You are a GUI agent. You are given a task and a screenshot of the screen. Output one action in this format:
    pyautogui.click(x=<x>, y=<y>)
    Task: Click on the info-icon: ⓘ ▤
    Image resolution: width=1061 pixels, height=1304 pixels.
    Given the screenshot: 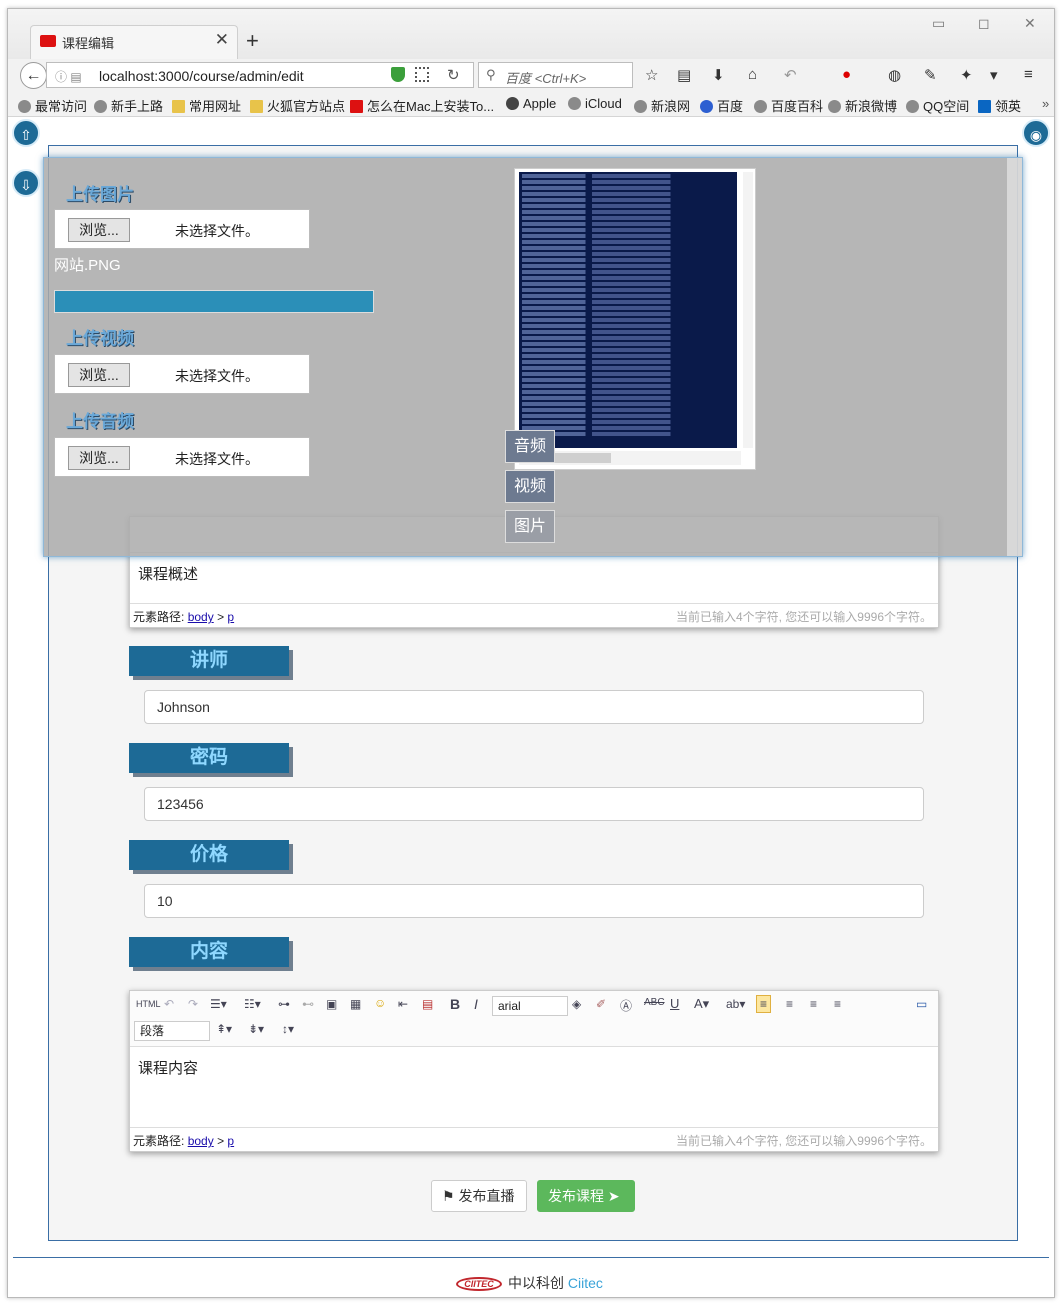 What is the action you would take?
    pyautogui.click(x=68, y=76)
    